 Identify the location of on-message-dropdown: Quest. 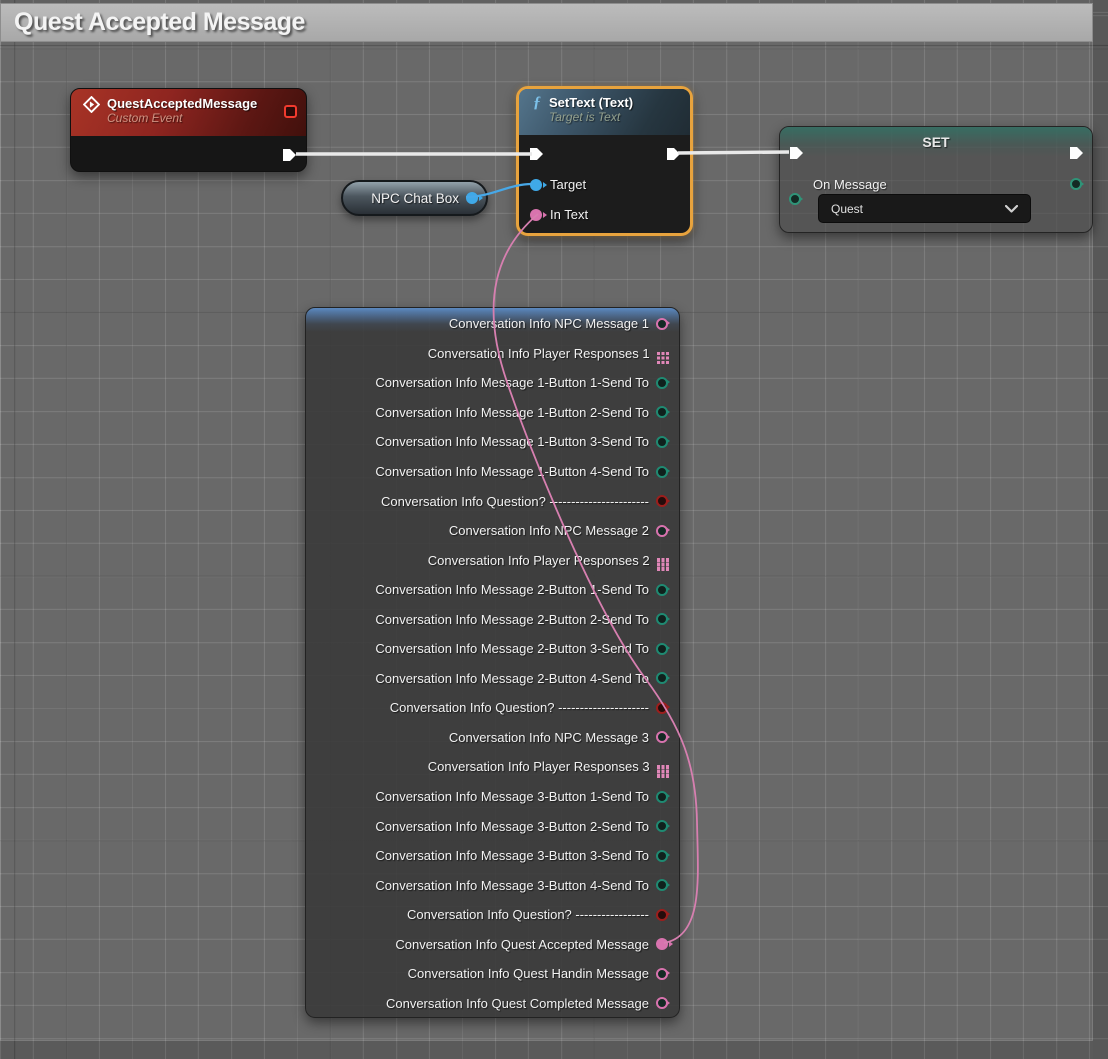
(924, 208).